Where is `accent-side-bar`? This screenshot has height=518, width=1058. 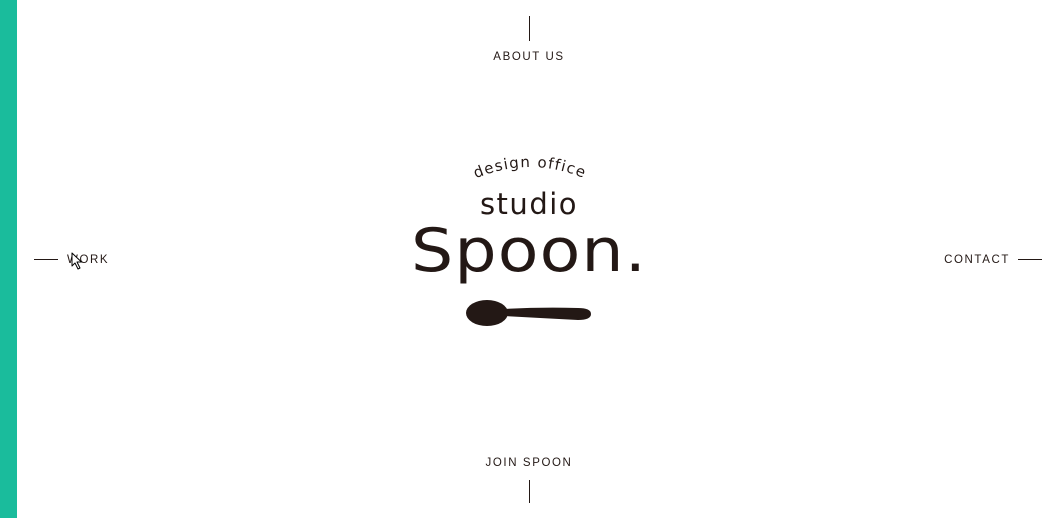 accent-side-bar is located at coordinates (8, 259).